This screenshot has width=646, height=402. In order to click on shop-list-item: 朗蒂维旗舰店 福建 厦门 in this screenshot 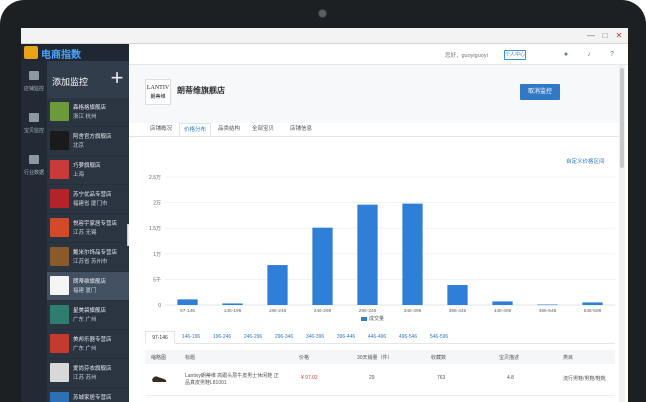, I will do `click(88, 286)`.